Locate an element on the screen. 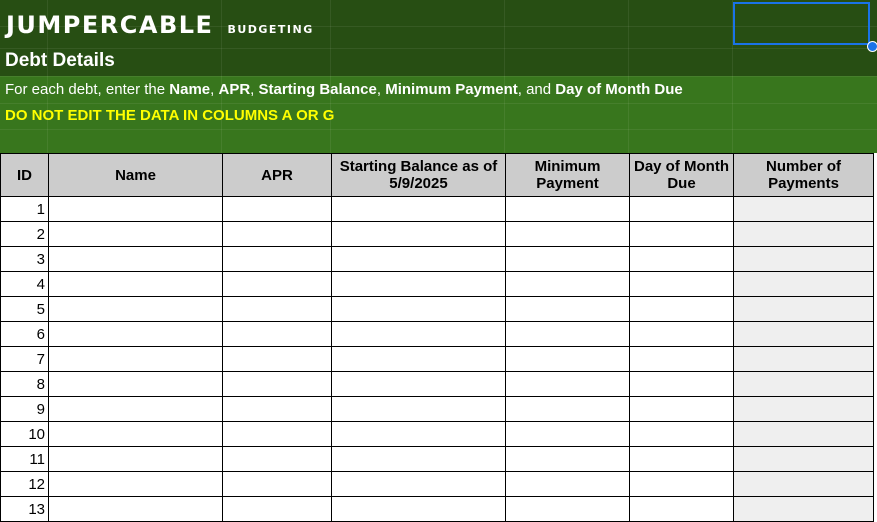 Image resolution: width=877 pixels, height=522 pixels. table-row: 11 is located at coordinates (437, 459).